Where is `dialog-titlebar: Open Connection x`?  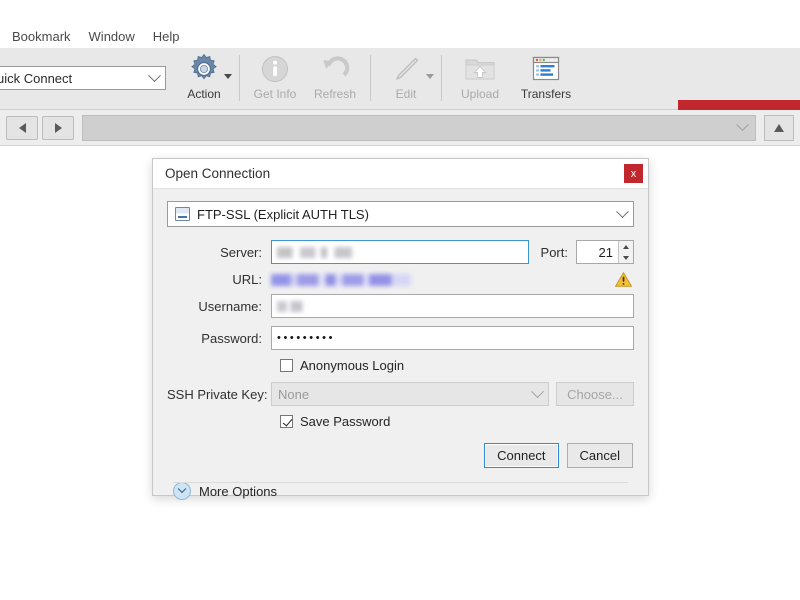 dialog-titlebar: Open Connection x is located at coordinates (400, 174).